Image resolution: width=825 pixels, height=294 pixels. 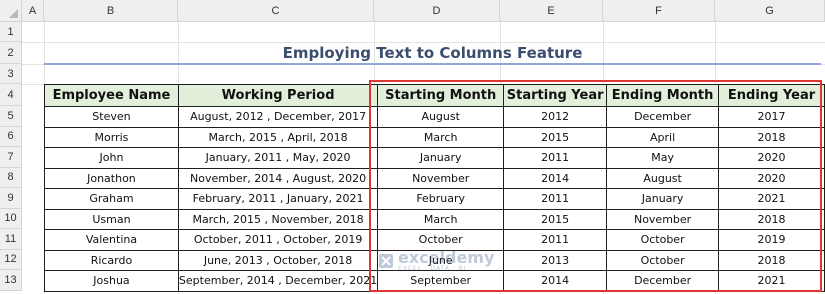 What do you see at coordinates (111, 260) in the screenshot?
I see `cell-employee-name: Ricardo` at bounding box center [111, 260].